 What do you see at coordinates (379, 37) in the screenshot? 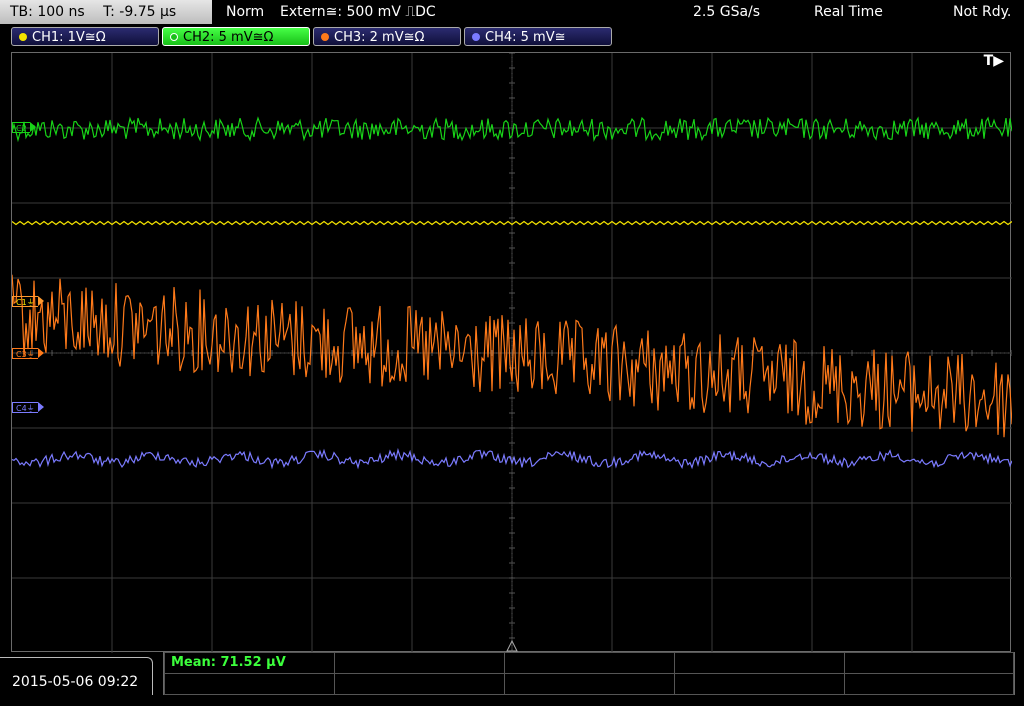
I see `tab-ch3-label: CH3: 2 mV≅Ω` at bounding box center [379, 37].